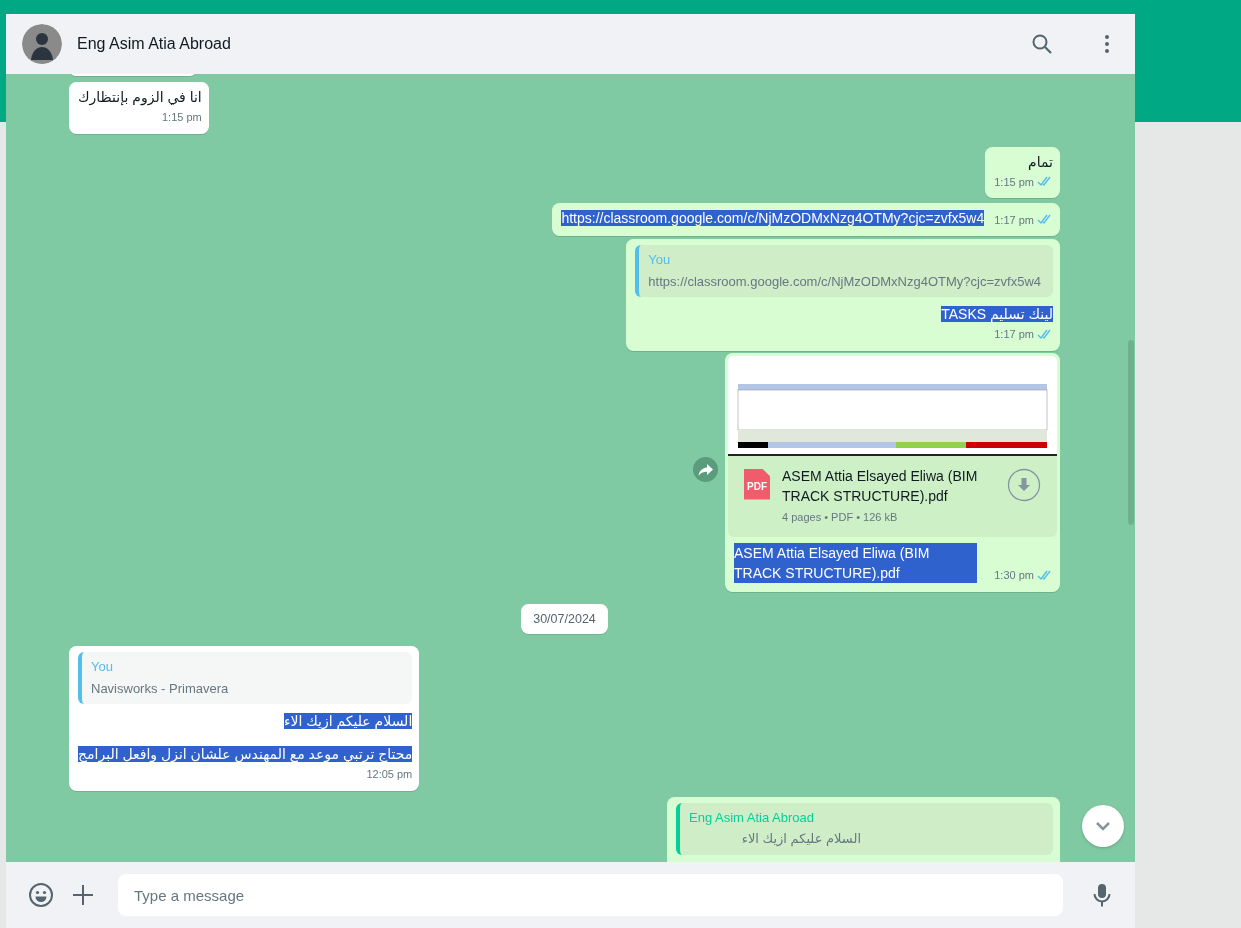 The width and height of the screenshot is (1241, 928). What do you see at coordinates (844, 281) in the screenshot?
I see `quote-text: https://classroom.google.com/c/NjMzODMxNzg4OTMy?cjc=zvfx5w4` at bounding box center [844, 281].